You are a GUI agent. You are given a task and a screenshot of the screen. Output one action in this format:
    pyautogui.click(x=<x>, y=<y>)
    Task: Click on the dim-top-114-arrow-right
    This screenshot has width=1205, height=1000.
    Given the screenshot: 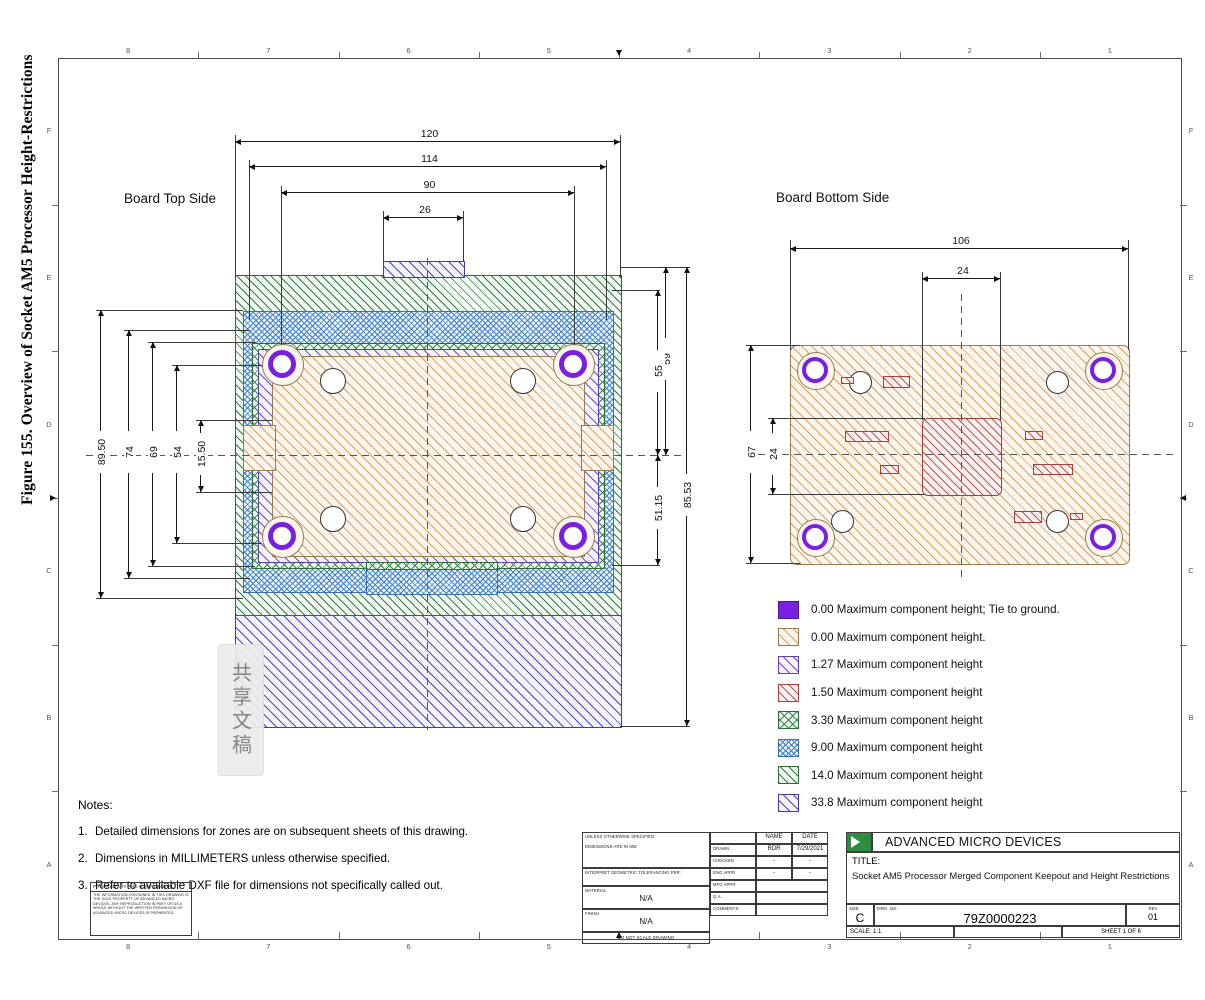 What is the action you would take?
    pyautogui.click(x=603, y=166)
    